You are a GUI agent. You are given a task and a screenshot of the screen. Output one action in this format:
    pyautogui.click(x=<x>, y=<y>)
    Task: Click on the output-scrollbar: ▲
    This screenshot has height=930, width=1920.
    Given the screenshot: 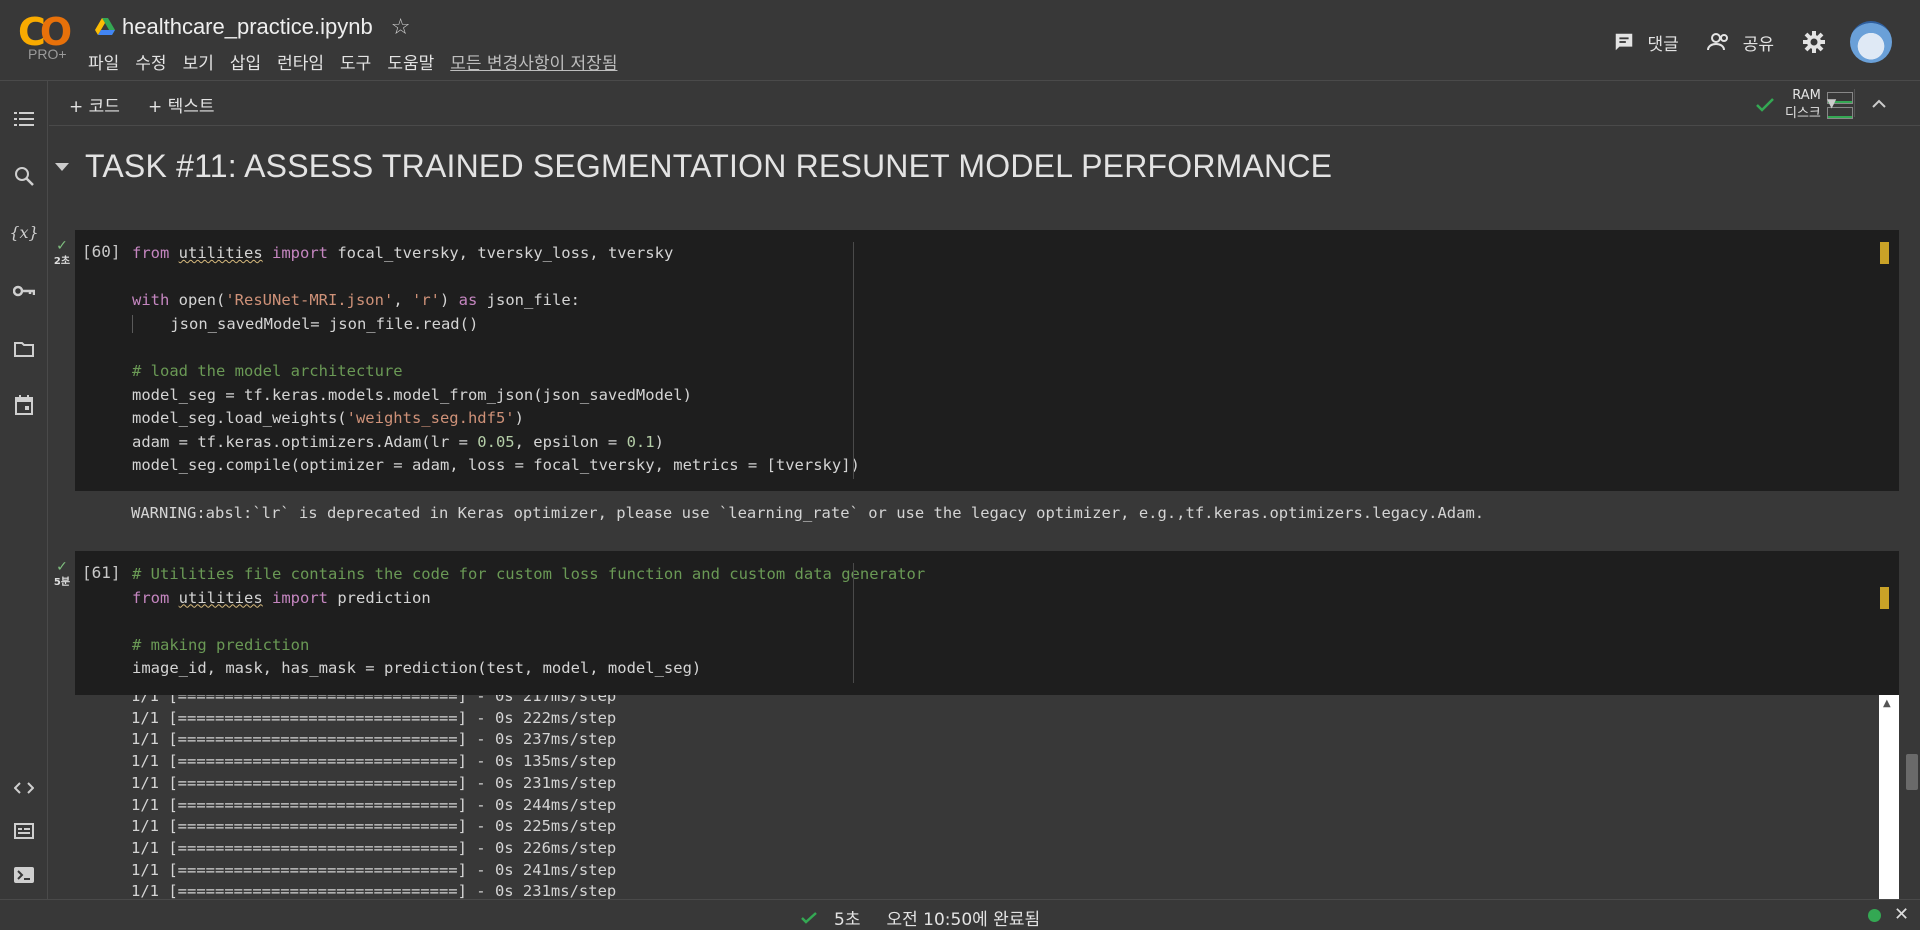 What is the action you would take?
    pyautogui.click(x=1889, y=797)
    